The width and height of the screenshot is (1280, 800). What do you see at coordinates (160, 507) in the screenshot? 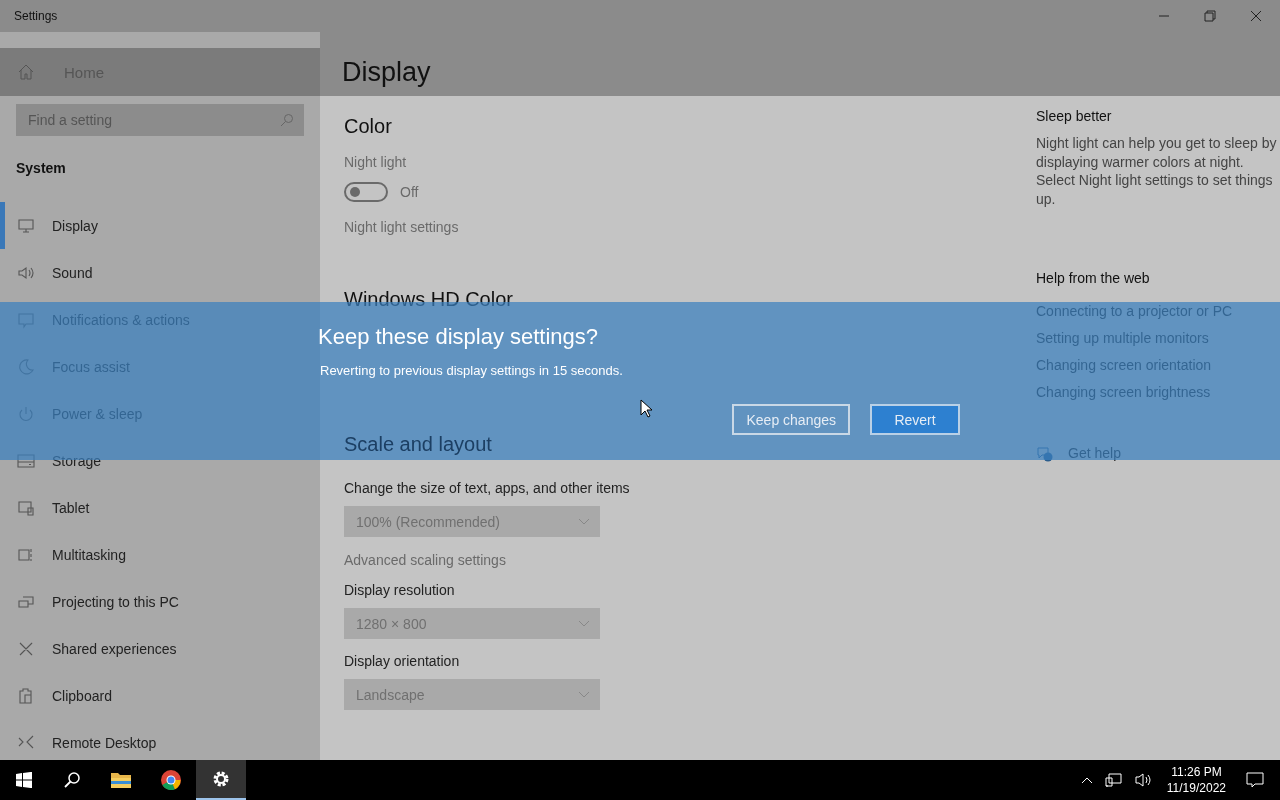
I see `nav-item: Tablet` at bounding box center [160, 507].